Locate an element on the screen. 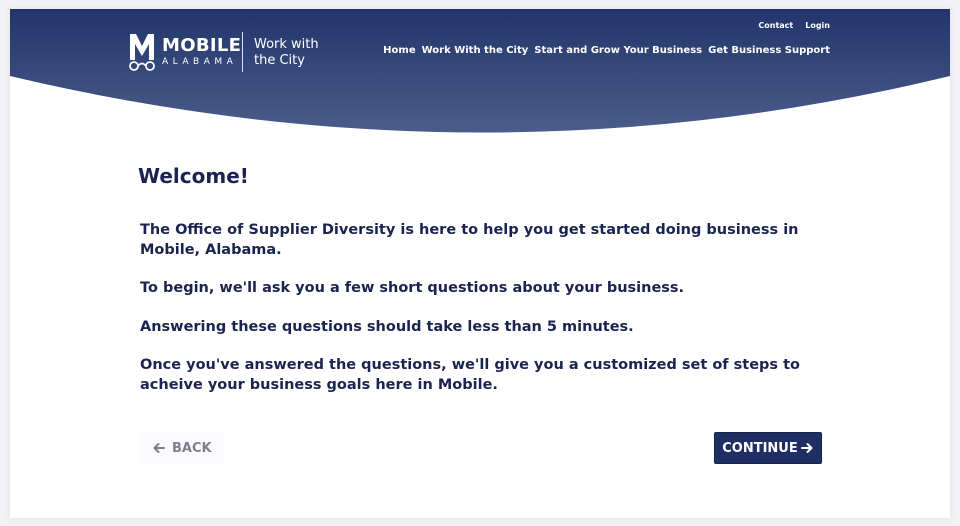 Image resolution: width=960 pixels, height=526 pixels. back-button-label: BACK is located at coordinates (192, 448).